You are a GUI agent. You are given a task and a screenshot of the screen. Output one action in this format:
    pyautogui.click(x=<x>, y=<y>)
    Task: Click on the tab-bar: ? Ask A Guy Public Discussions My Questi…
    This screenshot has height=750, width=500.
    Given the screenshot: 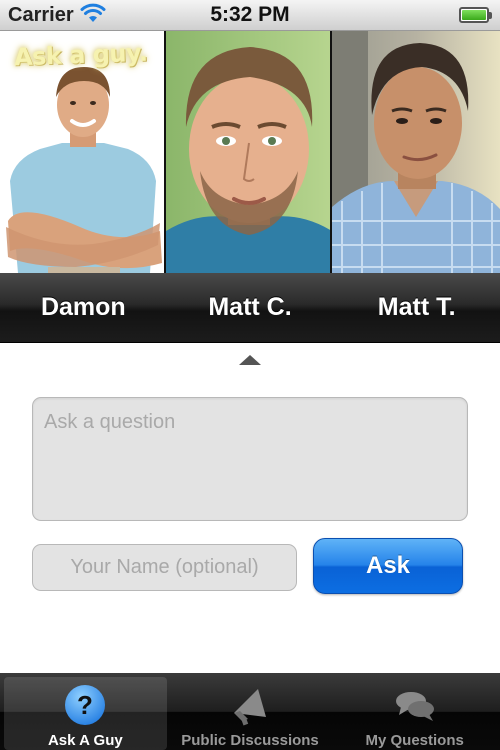 What is the action you would take?
    pyautogui.click(x=250, y=711)
    